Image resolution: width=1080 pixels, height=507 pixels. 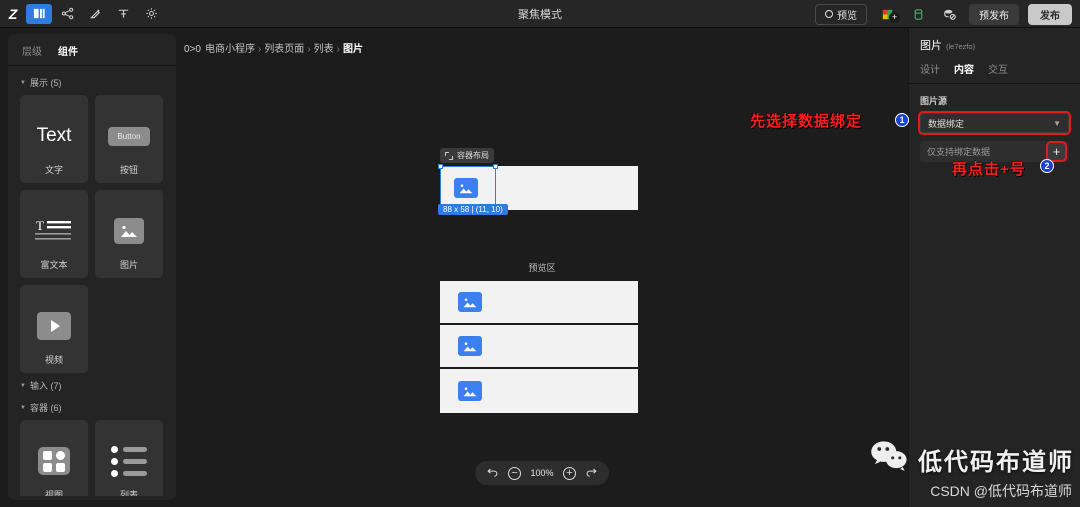 I want to click on add-component-icon: +, so click(x=888, y=14).